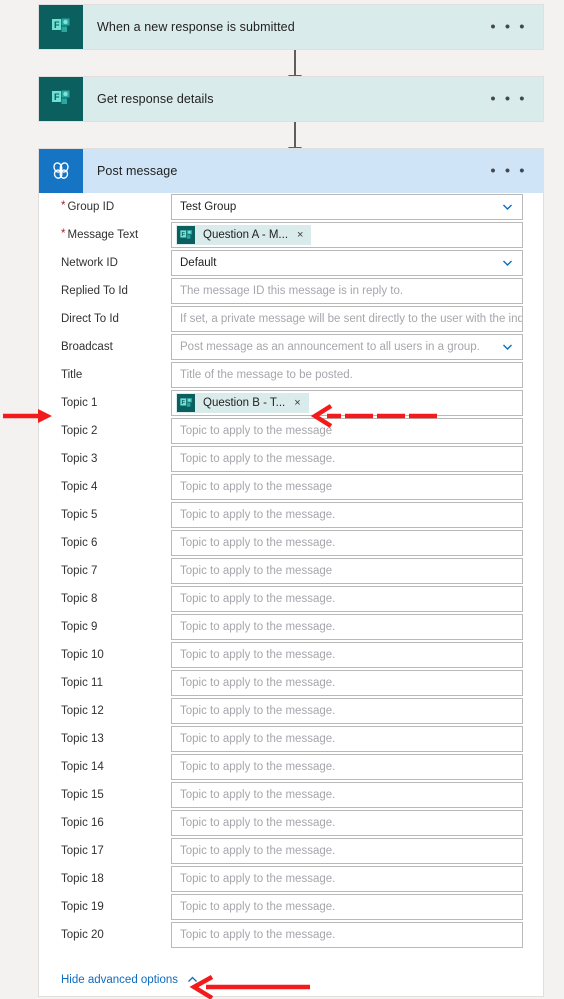 This screenshot has width=564, height=999. Describe the element at coordinates (347, 375) in the screenshot. I see `field-text-input: Title of the message to be posted.` at that location.